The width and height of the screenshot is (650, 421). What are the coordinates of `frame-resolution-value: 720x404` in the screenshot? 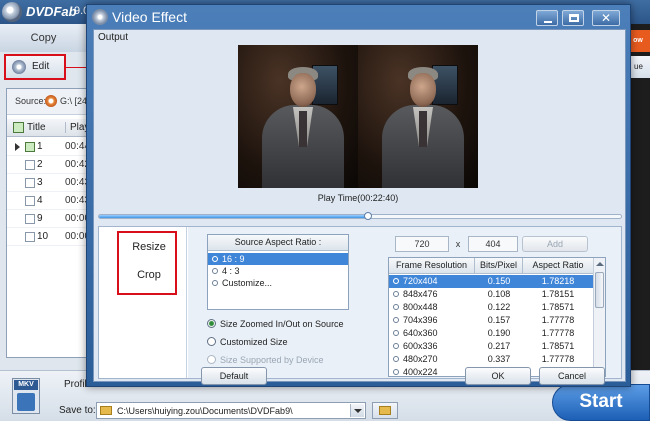 It's located at (420, 281).